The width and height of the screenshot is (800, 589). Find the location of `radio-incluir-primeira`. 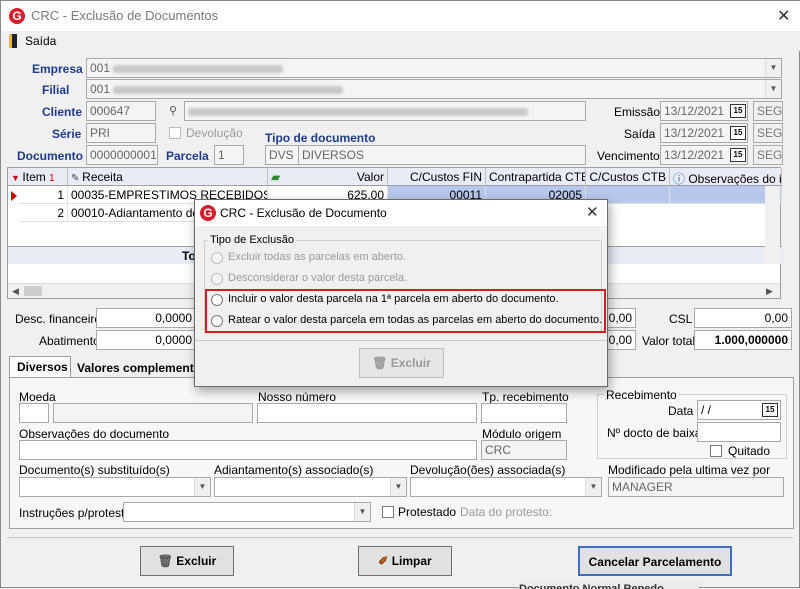

radio-incluir-primeira is located at coordinates (217, 300).